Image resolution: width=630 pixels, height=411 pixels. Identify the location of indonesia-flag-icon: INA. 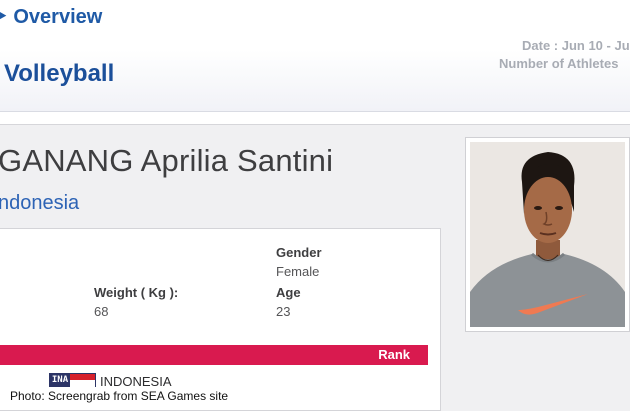
(72, 380).